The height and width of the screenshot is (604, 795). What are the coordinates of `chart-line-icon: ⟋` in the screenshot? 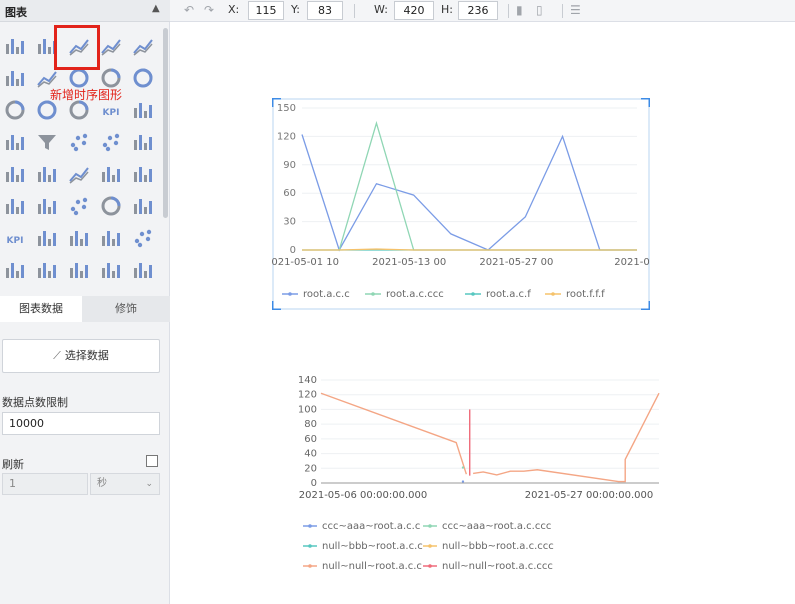 It's located at (57, 355).